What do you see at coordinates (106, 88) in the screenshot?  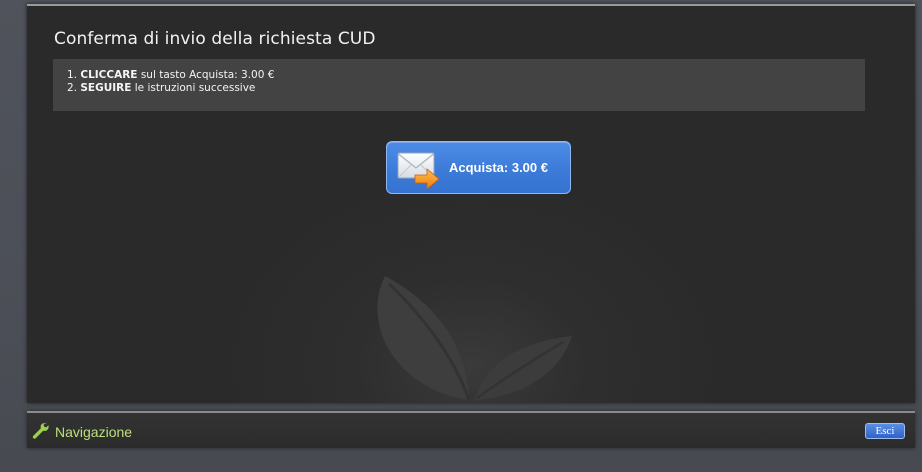 I see `step-keyword: SEGUIRE` at bounding box center [106, 88].